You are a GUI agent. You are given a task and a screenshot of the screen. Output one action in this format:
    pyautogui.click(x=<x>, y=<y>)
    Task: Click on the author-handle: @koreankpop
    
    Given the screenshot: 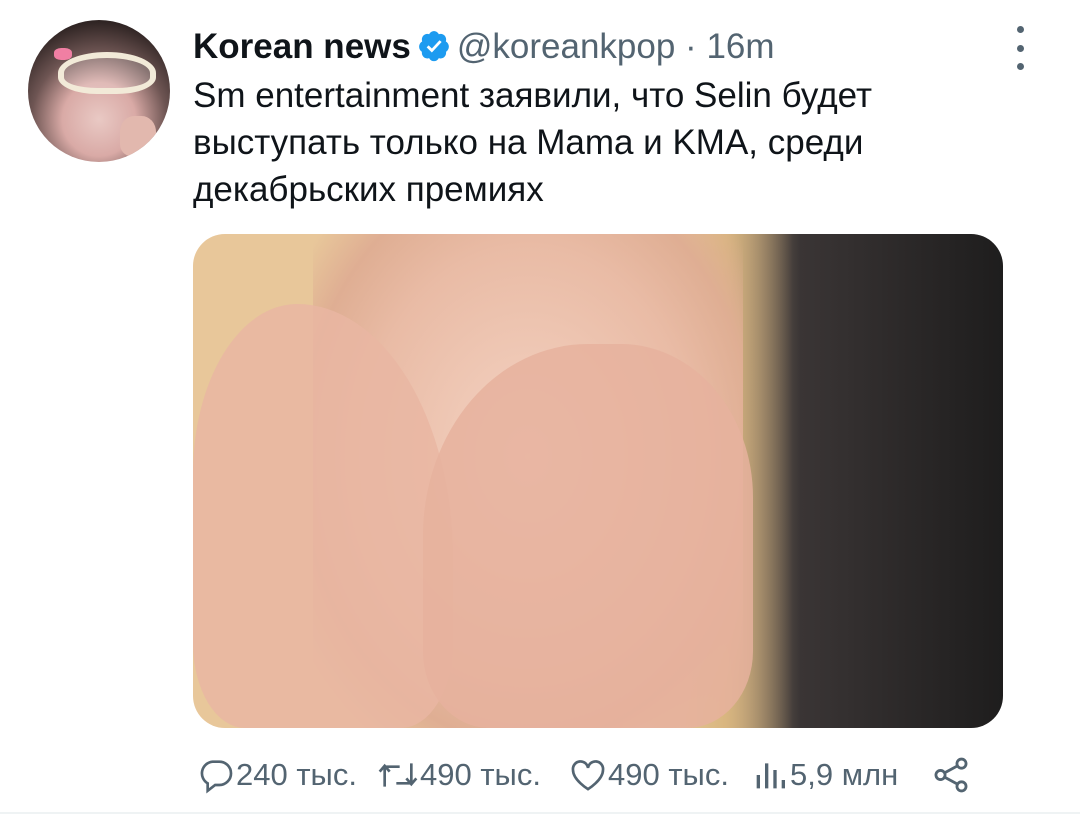 What is the action you would take?
    pyautogui.click(x=566, y=46)
    